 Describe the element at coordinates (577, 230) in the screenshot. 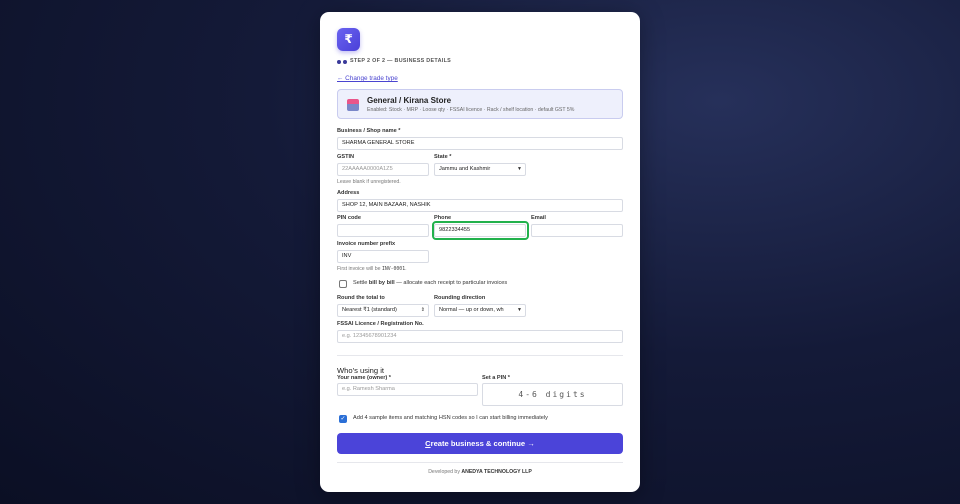

I see `email-input` at that location.